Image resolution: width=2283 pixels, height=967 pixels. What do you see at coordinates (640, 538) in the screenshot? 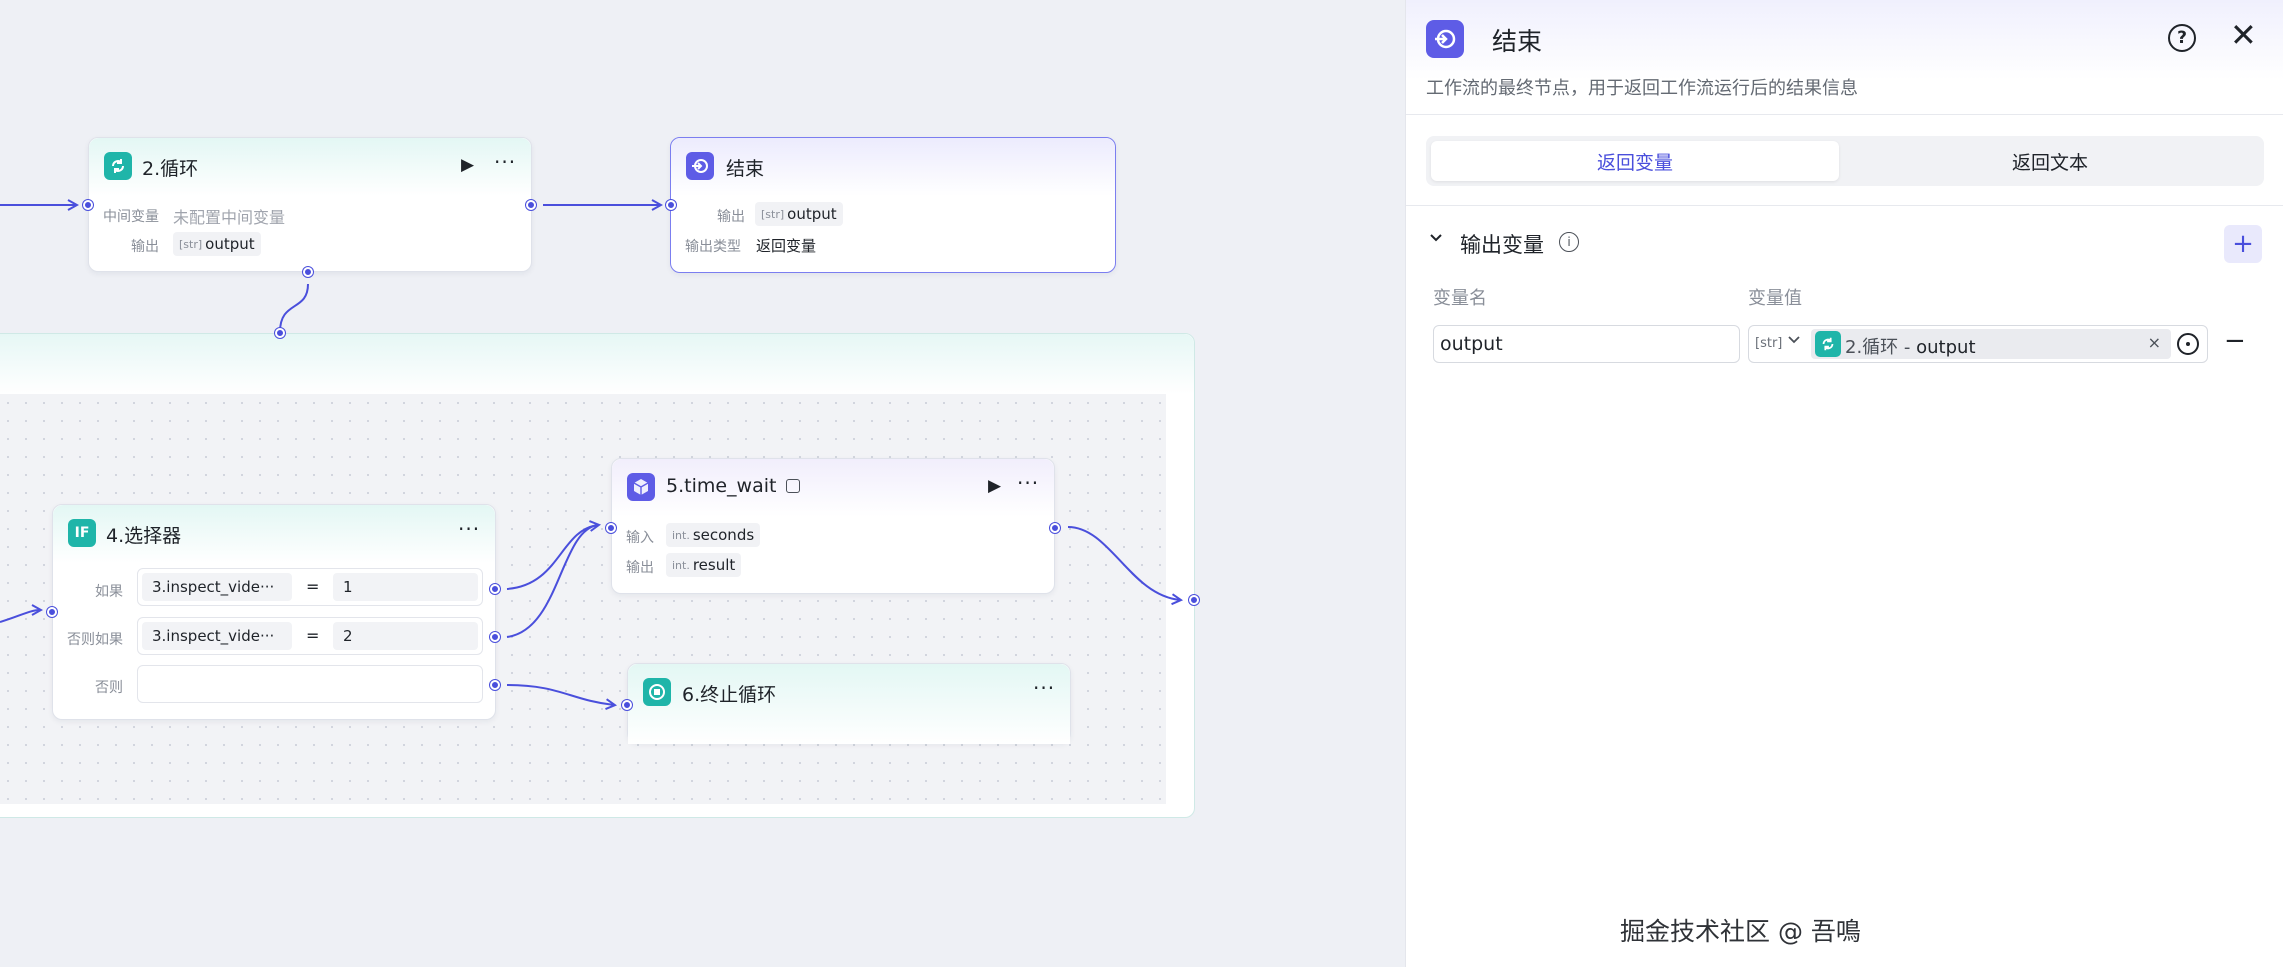
I see `wait-input-label: 输入` at bounding box center [640, 538].